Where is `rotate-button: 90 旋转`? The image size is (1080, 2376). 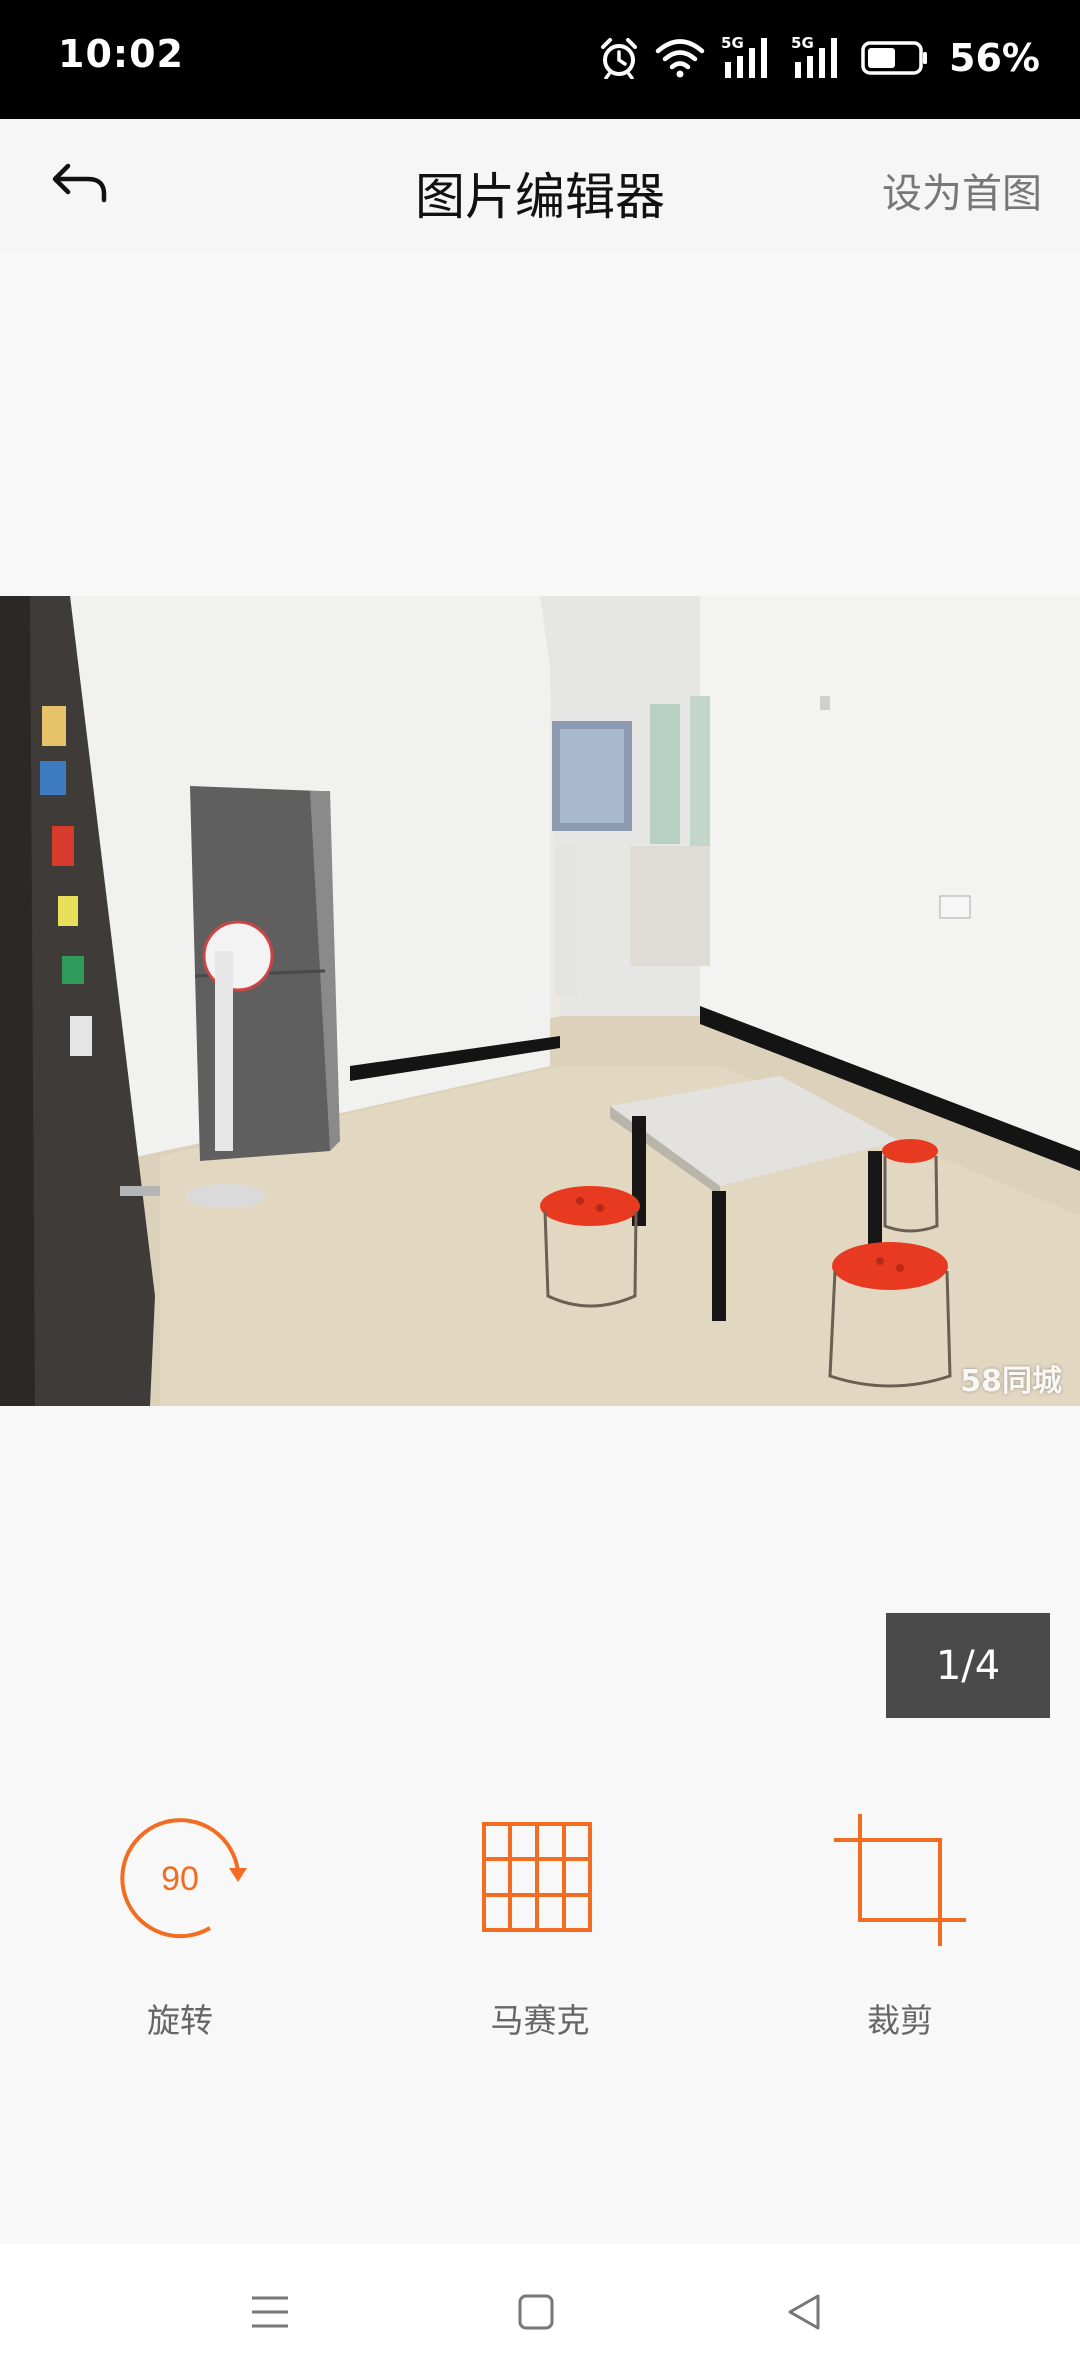 rotate-button: 90 旋转 is located at coordinates (180, 1930).